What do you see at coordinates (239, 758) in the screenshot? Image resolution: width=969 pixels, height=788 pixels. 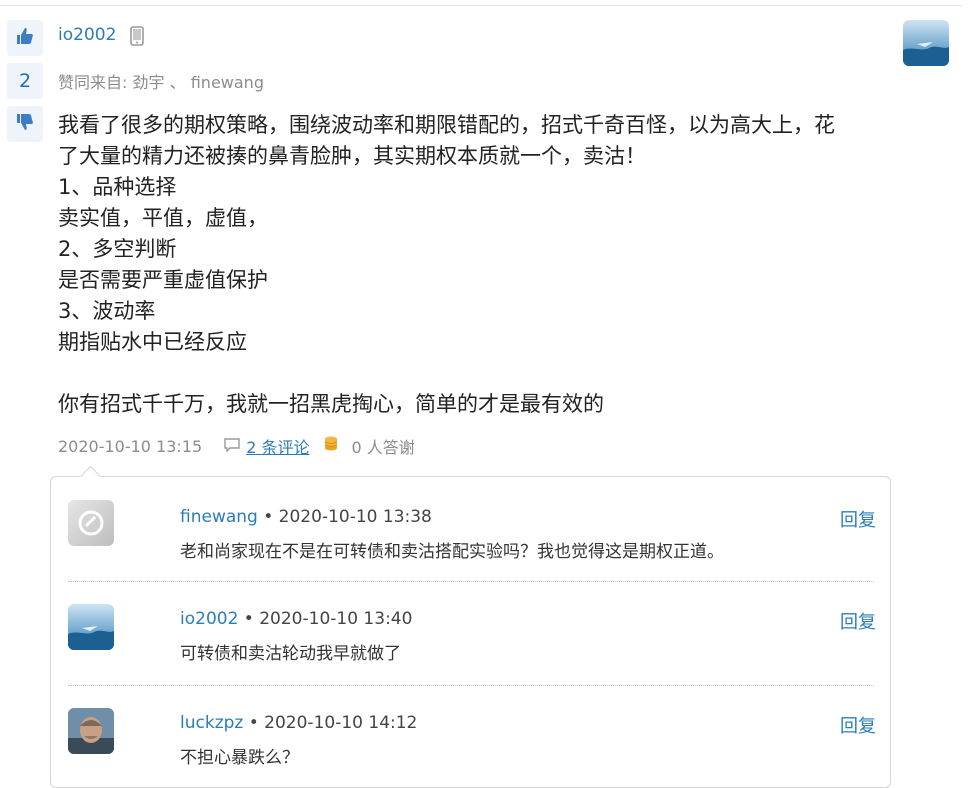 I see `comment-text: 不担心暴跌么？` at bounding box center [239, 758].